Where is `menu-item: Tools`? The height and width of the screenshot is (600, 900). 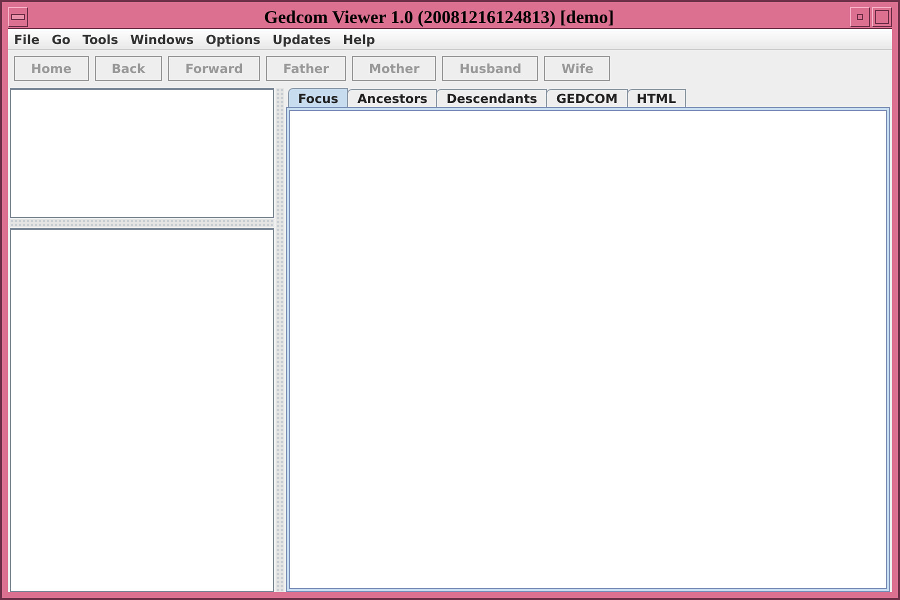 menu-item: Tools is located at coordinates (100, 39).